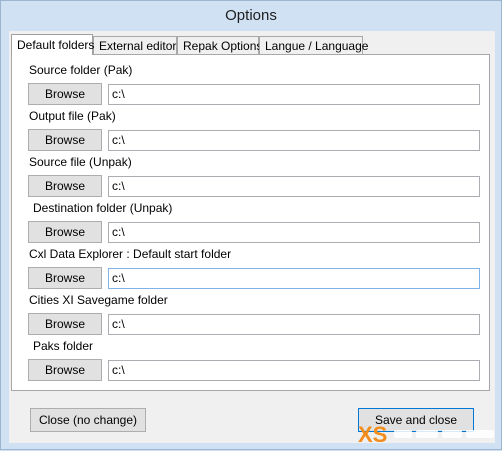  What do you see at coordinates (65, 324) in the screenshot?
I see `browse-button-savegame: Browse` at bounding box center [65, 324].